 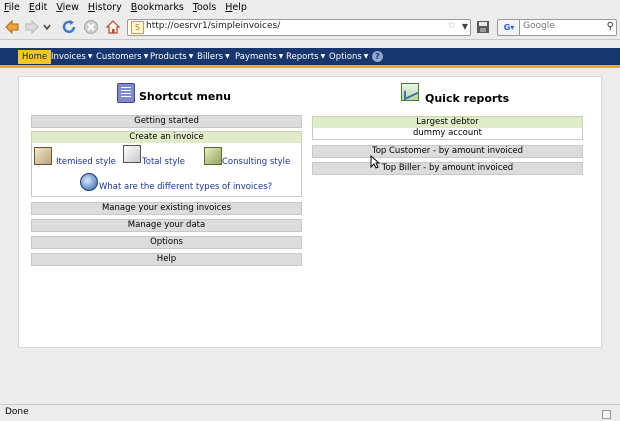 I want to click on home-icon, so click(x=113, y=27).